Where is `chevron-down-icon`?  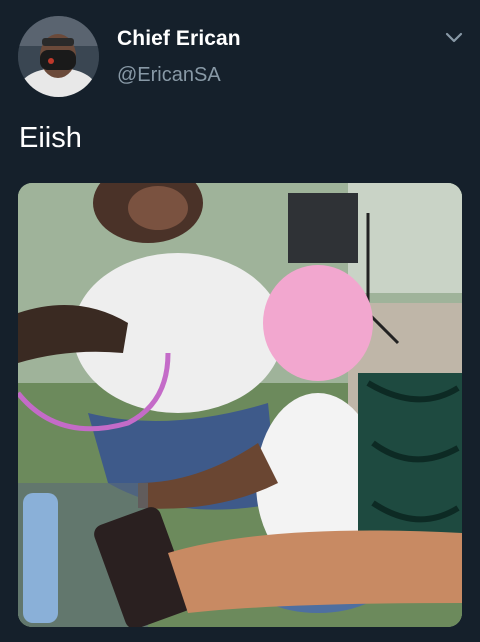
chevron-down-icon is located at coordinates (454, 38).